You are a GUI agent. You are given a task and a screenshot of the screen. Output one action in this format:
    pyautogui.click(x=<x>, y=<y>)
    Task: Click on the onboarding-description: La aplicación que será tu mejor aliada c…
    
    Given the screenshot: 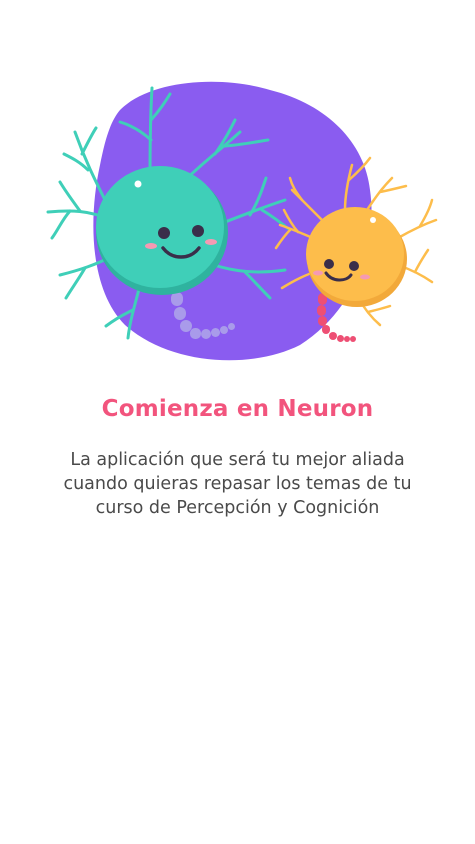 What is the action you would take?
    pyautogui.click(x=237, y=484)
    